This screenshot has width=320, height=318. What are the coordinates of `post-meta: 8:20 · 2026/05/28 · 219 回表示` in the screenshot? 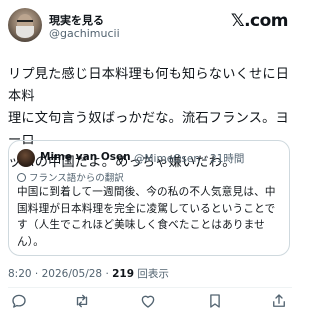 It's located at (88, 273).